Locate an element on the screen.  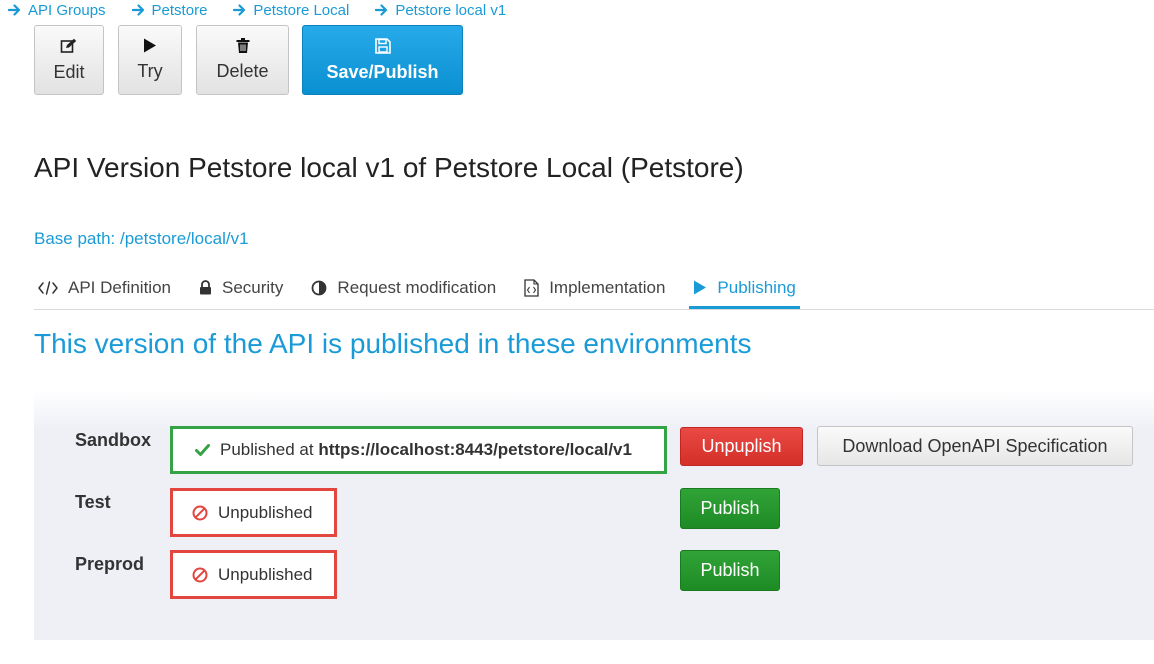
env-name-sandbox: Sandbox is located at coordinates (113, 440).